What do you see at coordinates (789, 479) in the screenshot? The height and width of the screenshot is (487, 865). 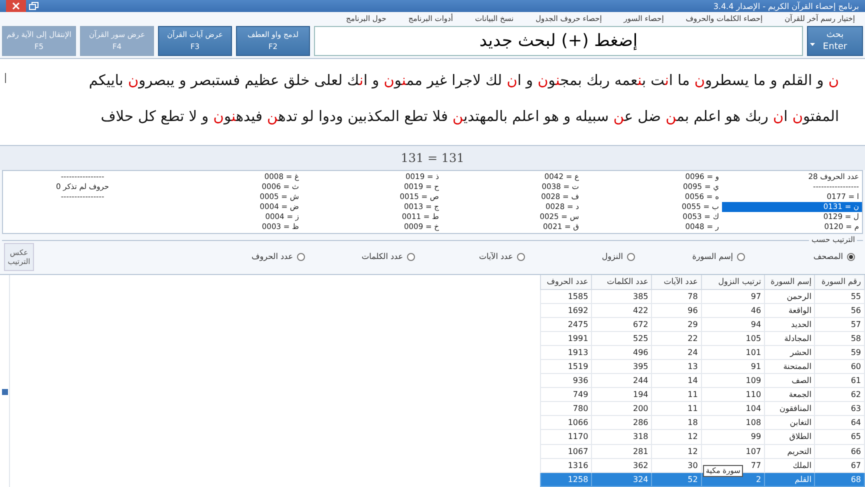 I see `table-cell: القلم` at bounding box center [789, 479].